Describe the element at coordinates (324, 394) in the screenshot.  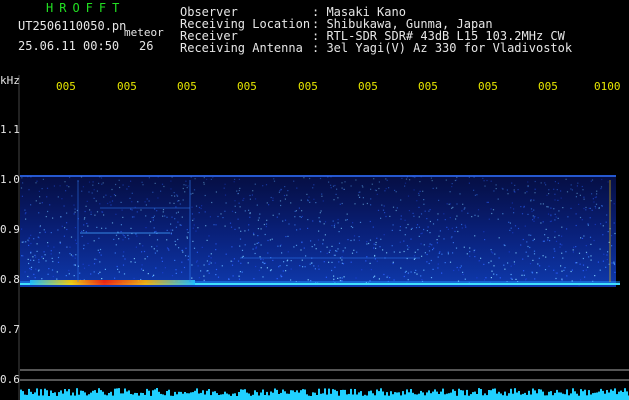
I see `power-strip` at that location.